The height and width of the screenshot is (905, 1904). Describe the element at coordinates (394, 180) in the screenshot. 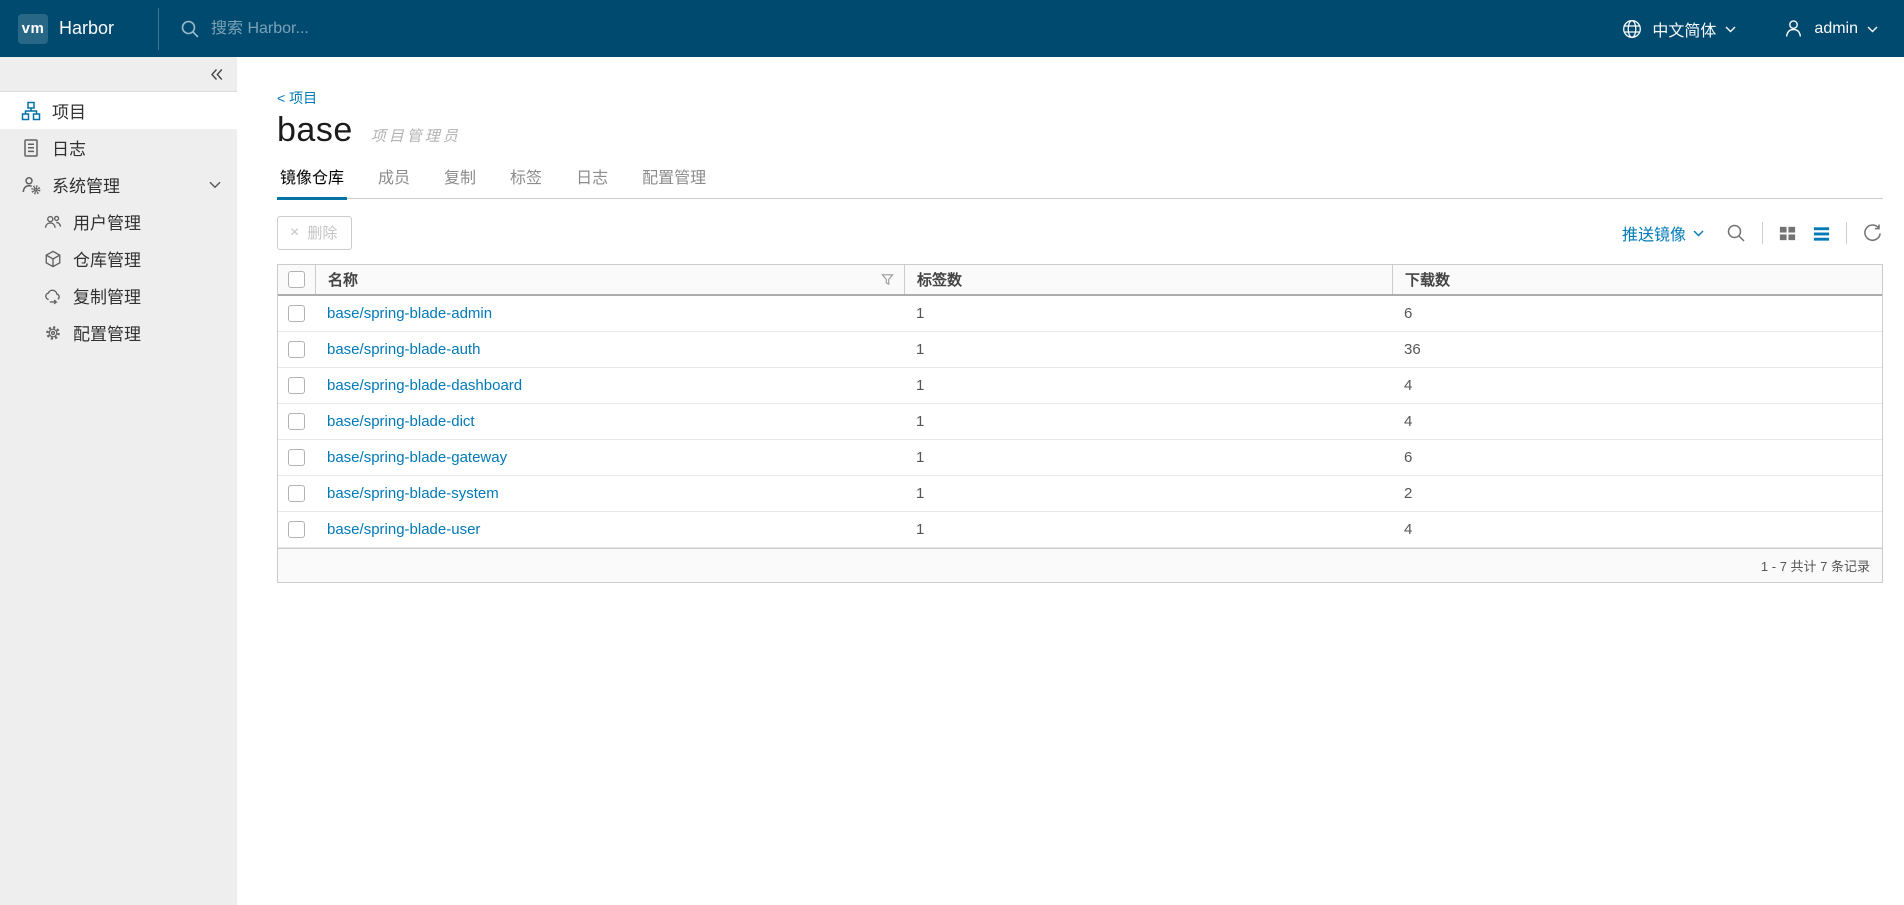

I see `tab-members: 成员` at that location.